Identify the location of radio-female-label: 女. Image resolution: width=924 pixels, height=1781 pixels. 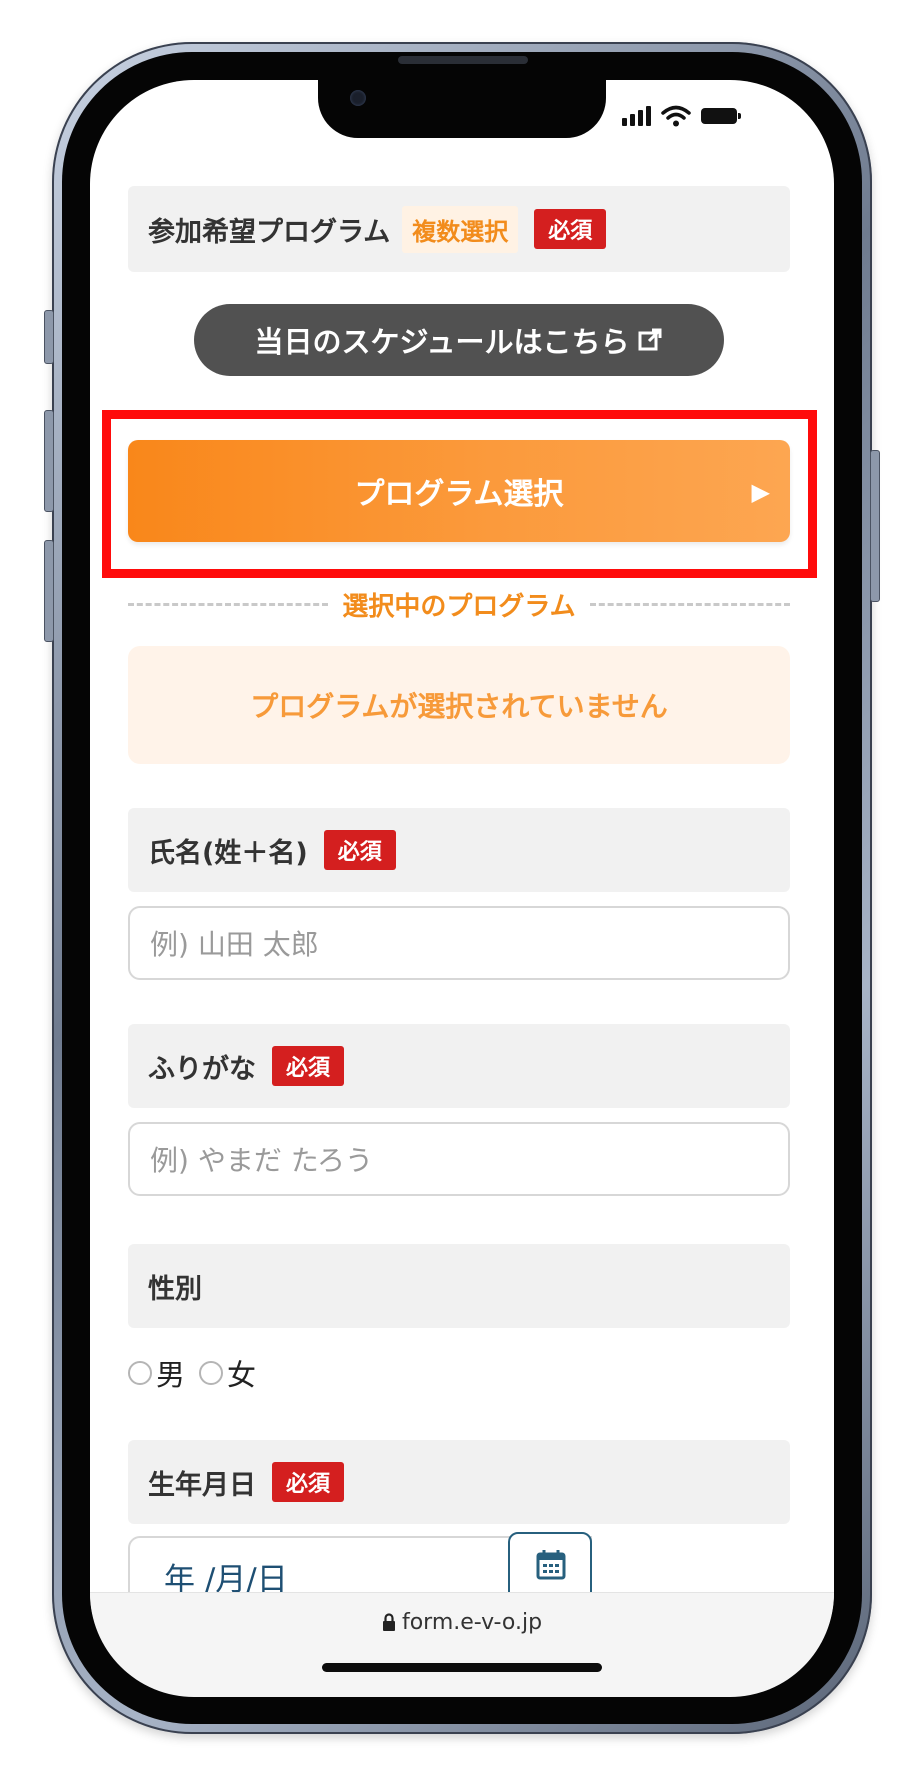
(241, 1373).